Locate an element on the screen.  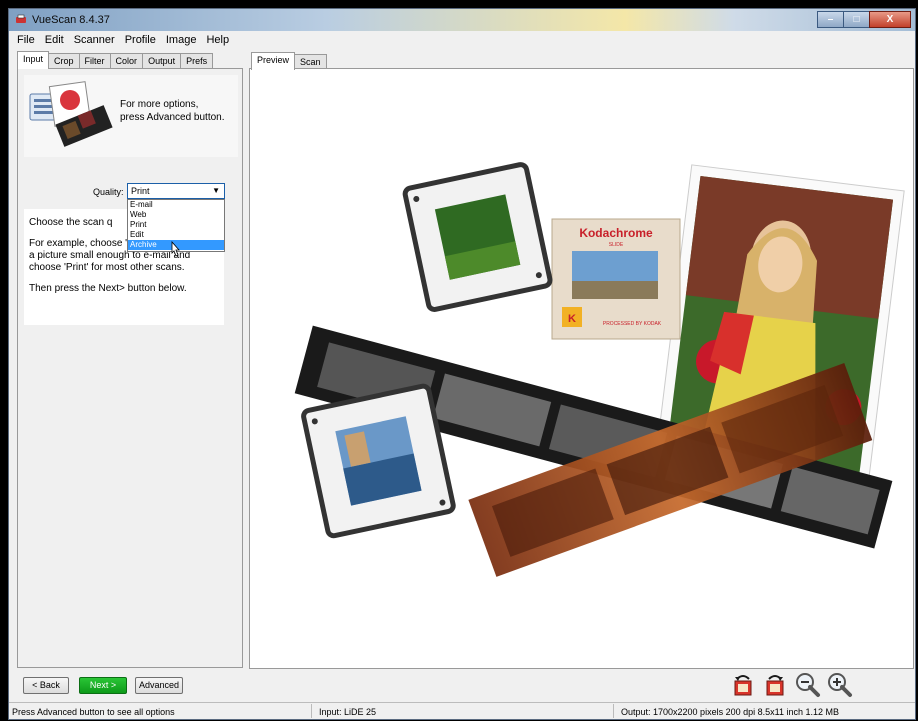
slide-footer: PROCESSED BY KODAK is located at coordinates (632, 324).